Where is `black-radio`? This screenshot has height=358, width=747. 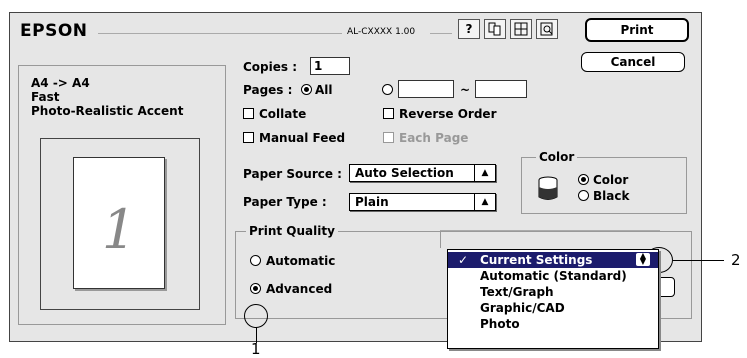
black-radio is located at coordinates (583, 195).